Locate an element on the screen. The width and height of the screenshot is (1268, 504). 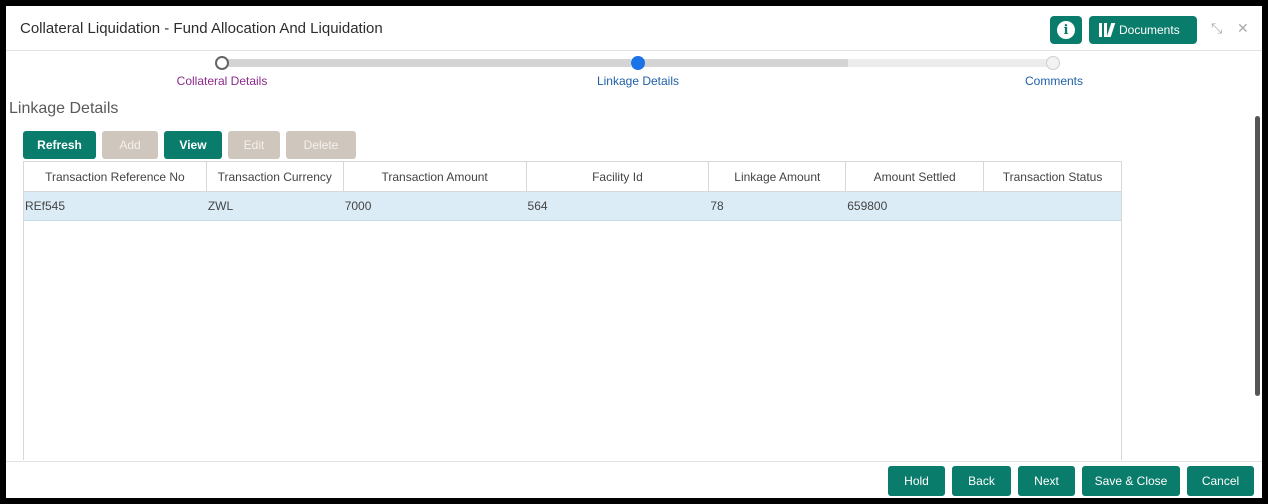
documents-button: Documents is located at coordinates (1143, 30).